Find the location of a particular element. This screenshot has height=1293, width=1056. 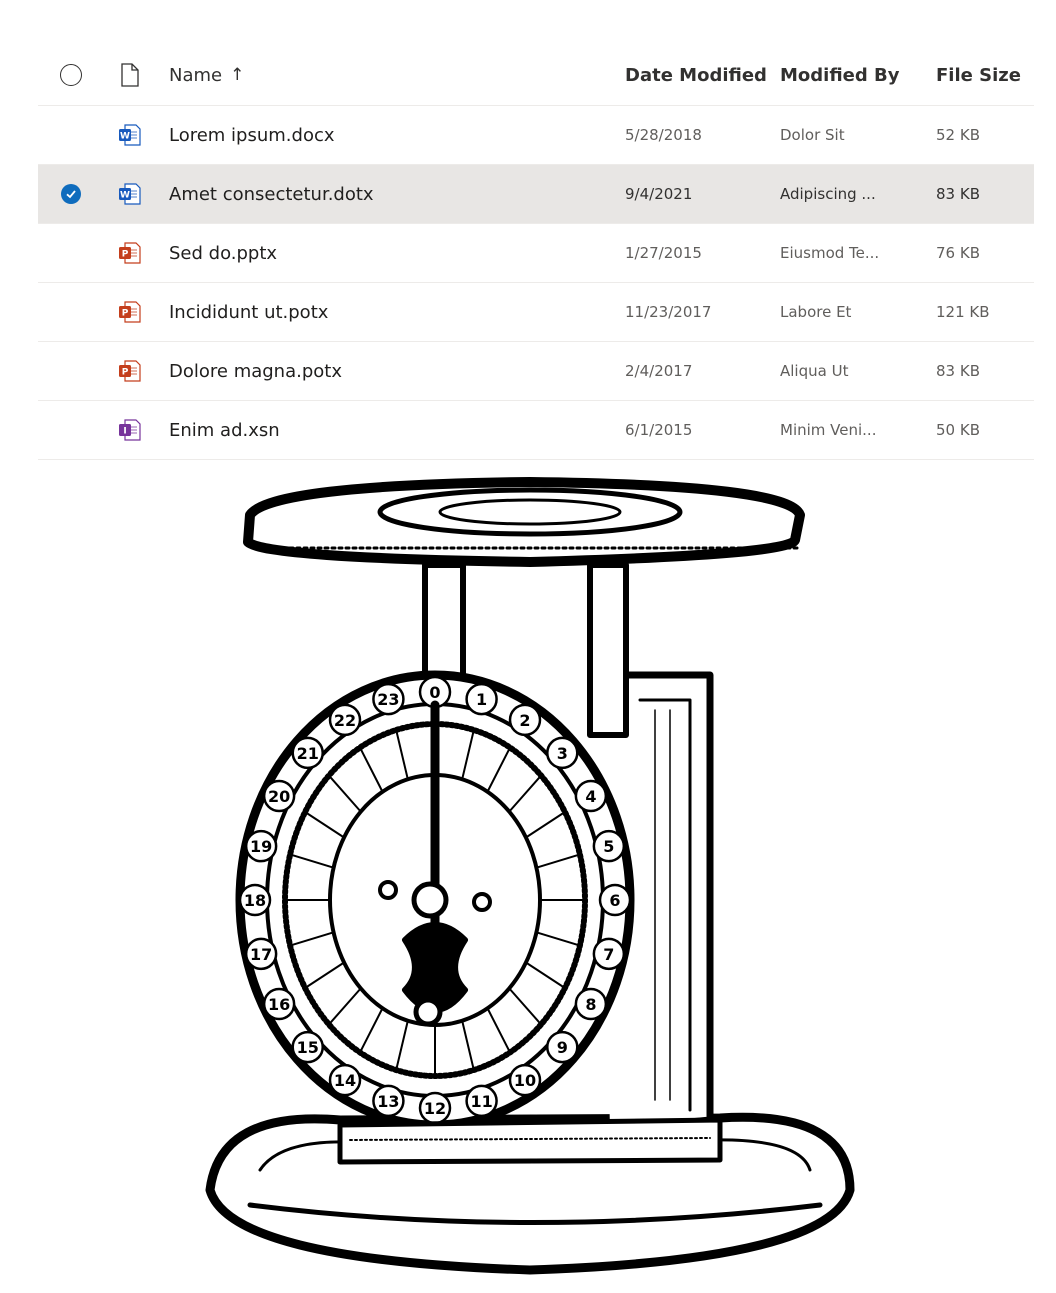

dial-number: 3 is located at coordinates (562, 753).